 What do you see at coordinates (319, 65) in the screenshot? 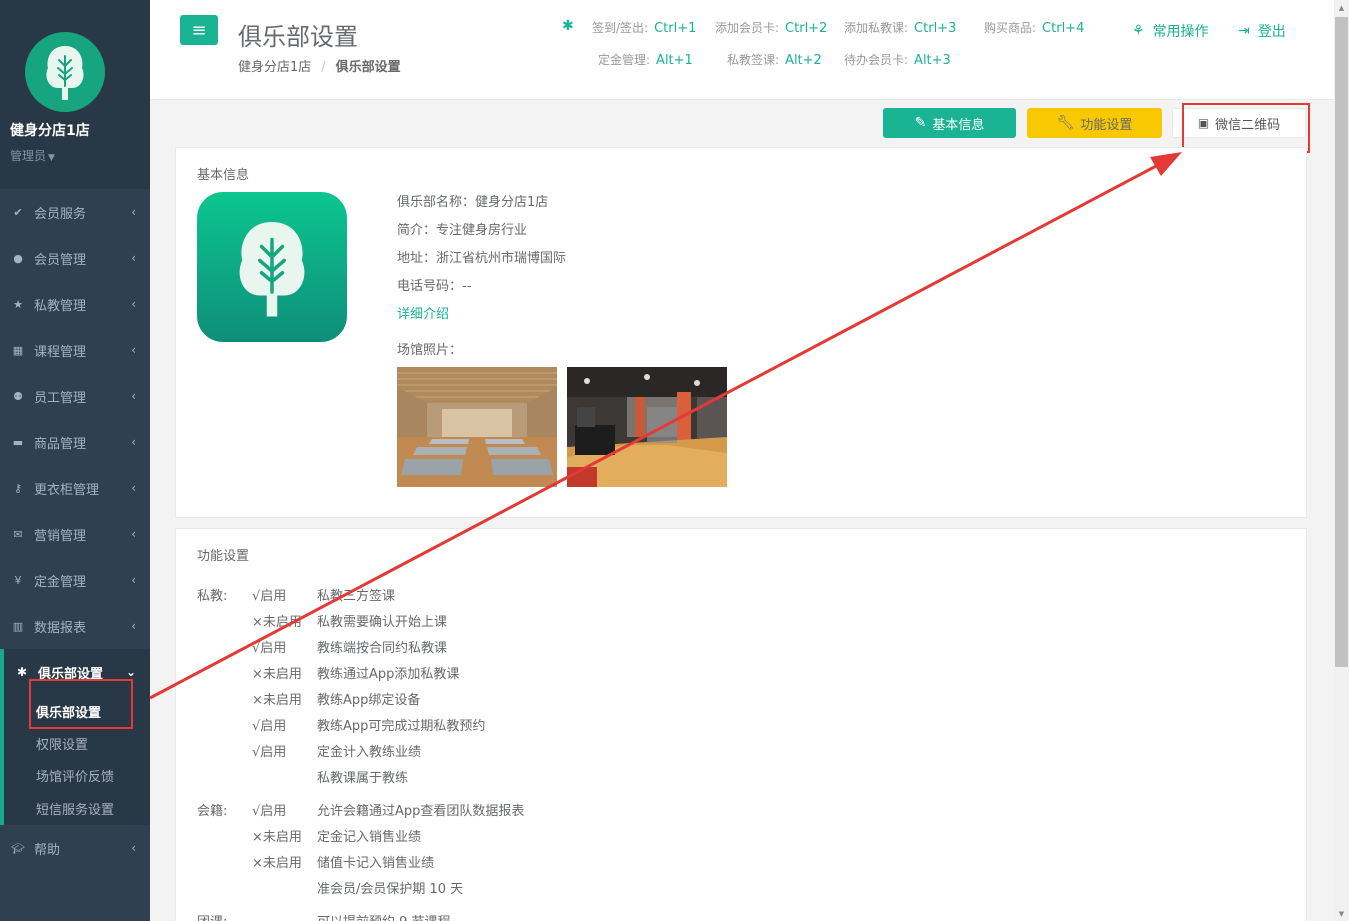
I see `breadcrumb: 健身分店1店 / 俱乐部设置` at bounding box center [319, 65].